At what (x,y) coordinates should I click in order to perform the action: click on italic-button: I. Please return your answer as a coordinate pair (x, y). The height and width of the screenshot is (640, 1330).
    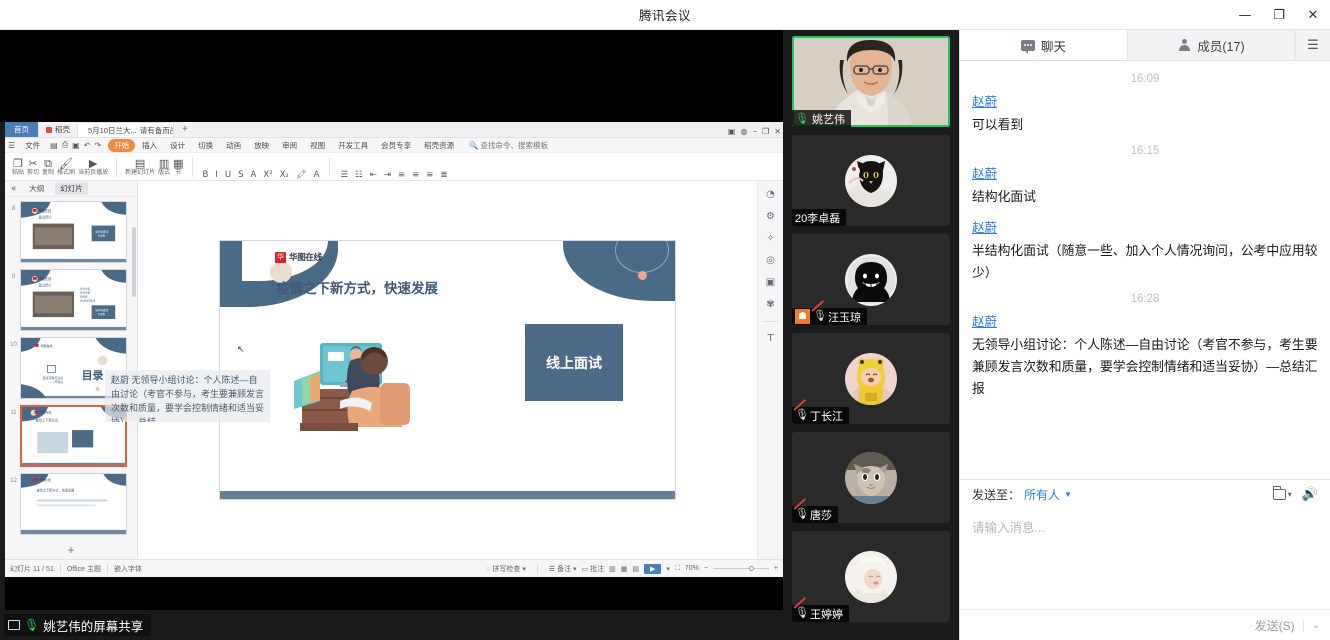
    Looking at the image, I should click on (216, 175).